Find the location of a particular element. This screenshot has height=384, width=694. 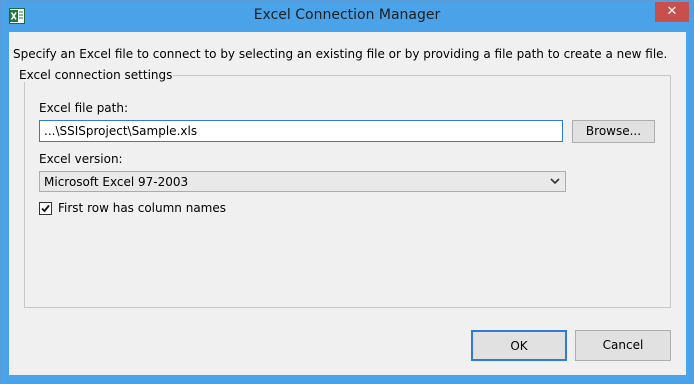

ok-button: OK is located at coordinates (519, 345).